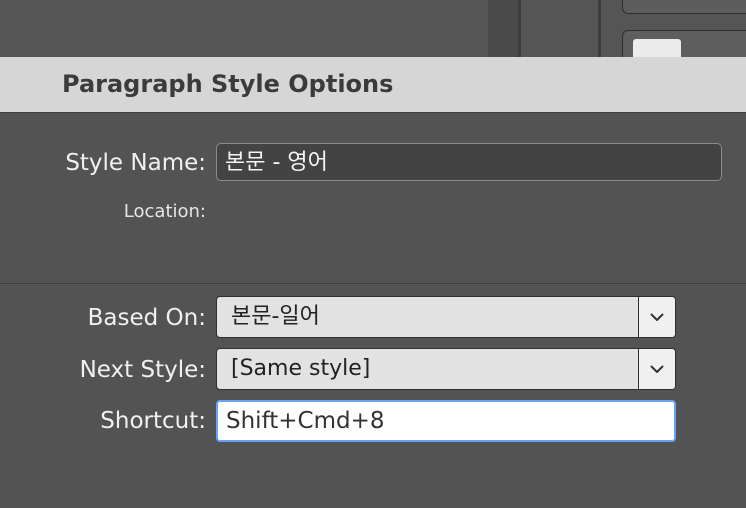 This screenshot has height=508, width=746. Describe the element at coordinates (446, 369) in the screenshot. I see `next-style-select: [Same style]` at that location.